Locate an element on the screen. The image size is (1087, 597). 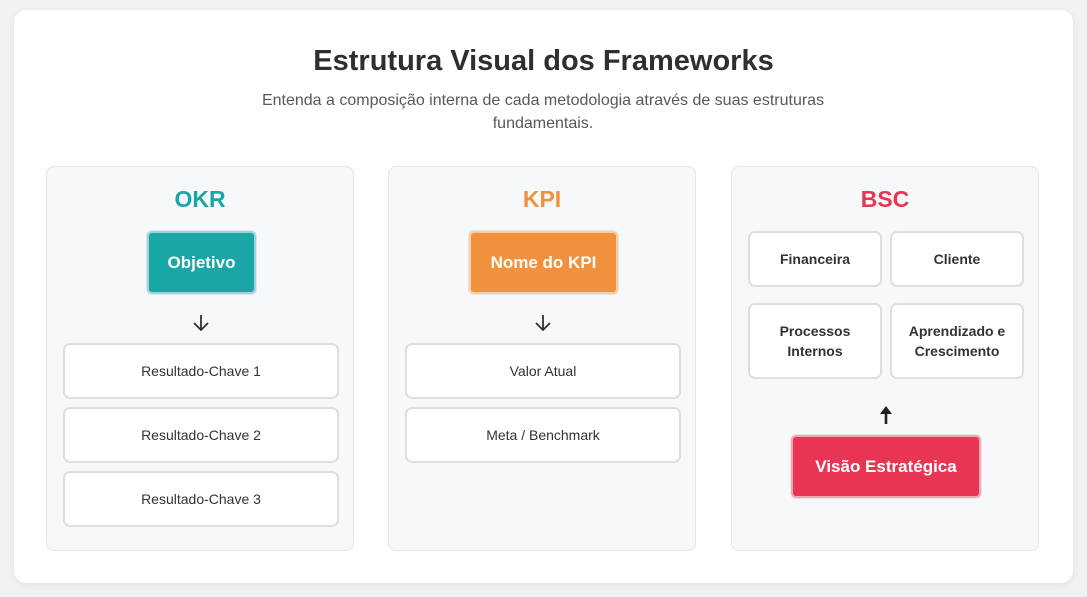
bsc-perspective-label: Aprendizado e Crescimento is located at coordinates (957, 341).